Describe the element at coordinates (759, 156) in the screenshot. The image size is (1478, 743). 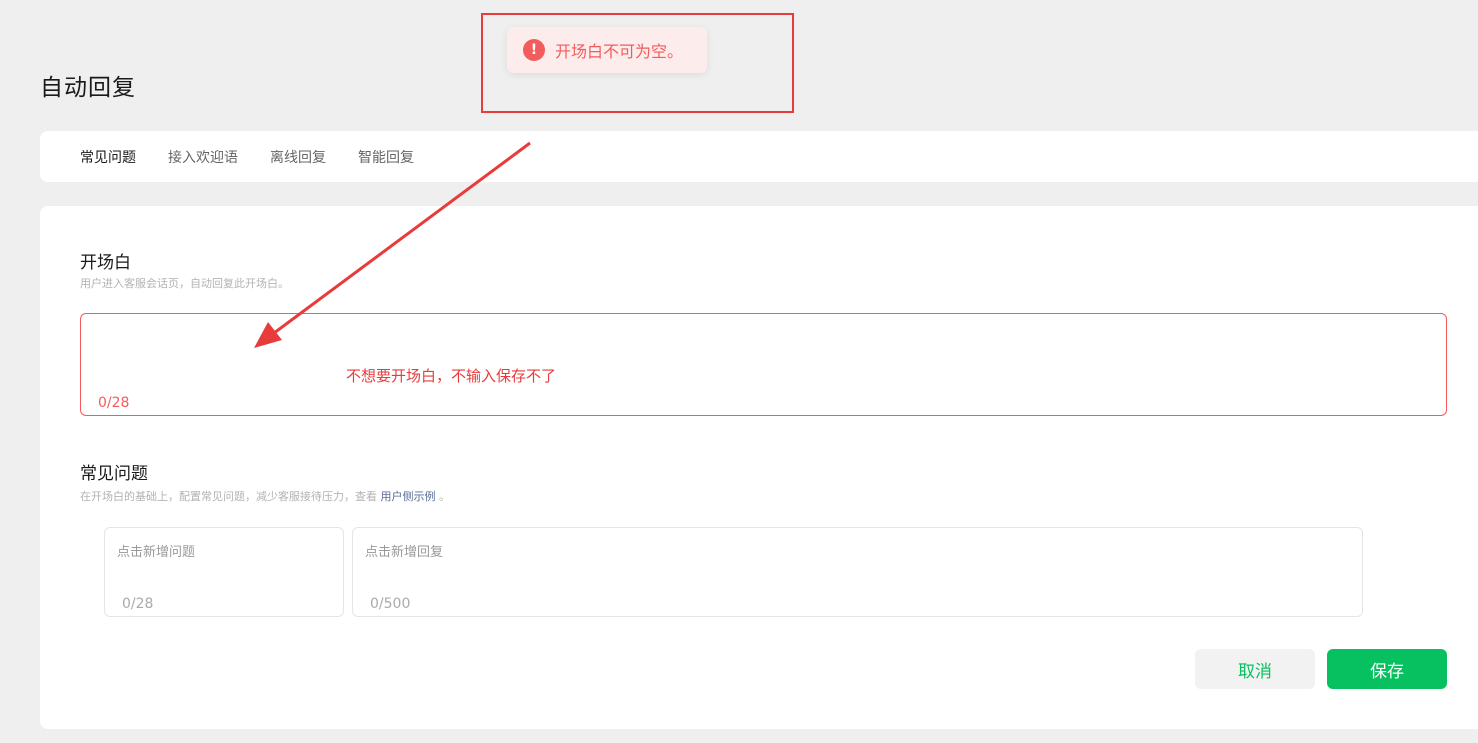
I see `tab-bar: 常见问题 接入欢迎语 离线回复 智能回复` at that location.